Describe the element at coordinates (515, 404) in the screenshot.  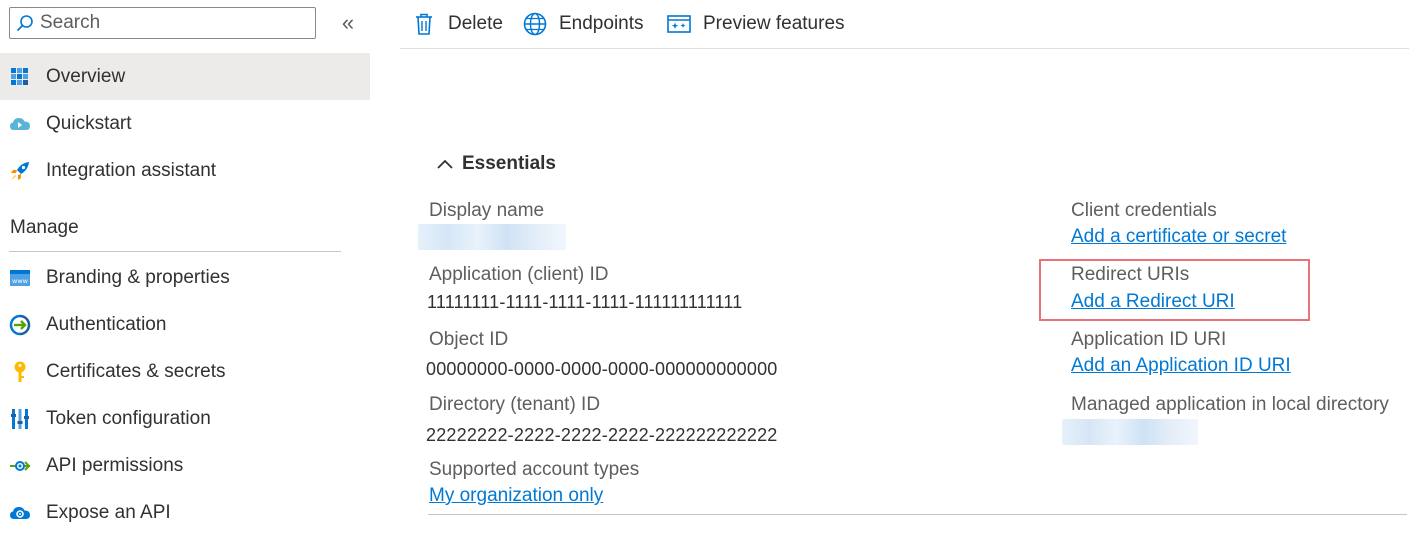
I see `tenant-id-label: Directory (tenant) ID` at that location.